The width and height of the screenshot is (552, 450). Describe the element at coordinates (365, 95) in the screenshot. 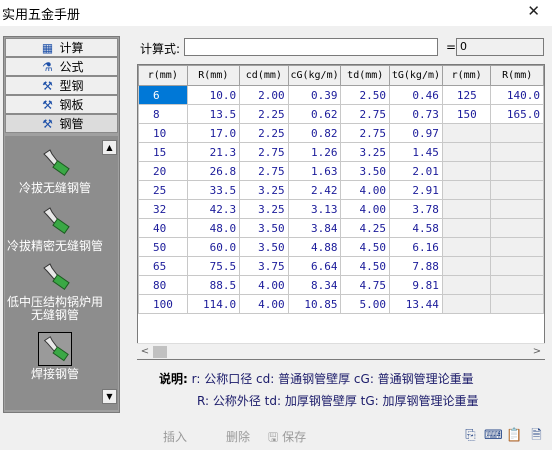

I see `table-cell: 2.50` at that location.